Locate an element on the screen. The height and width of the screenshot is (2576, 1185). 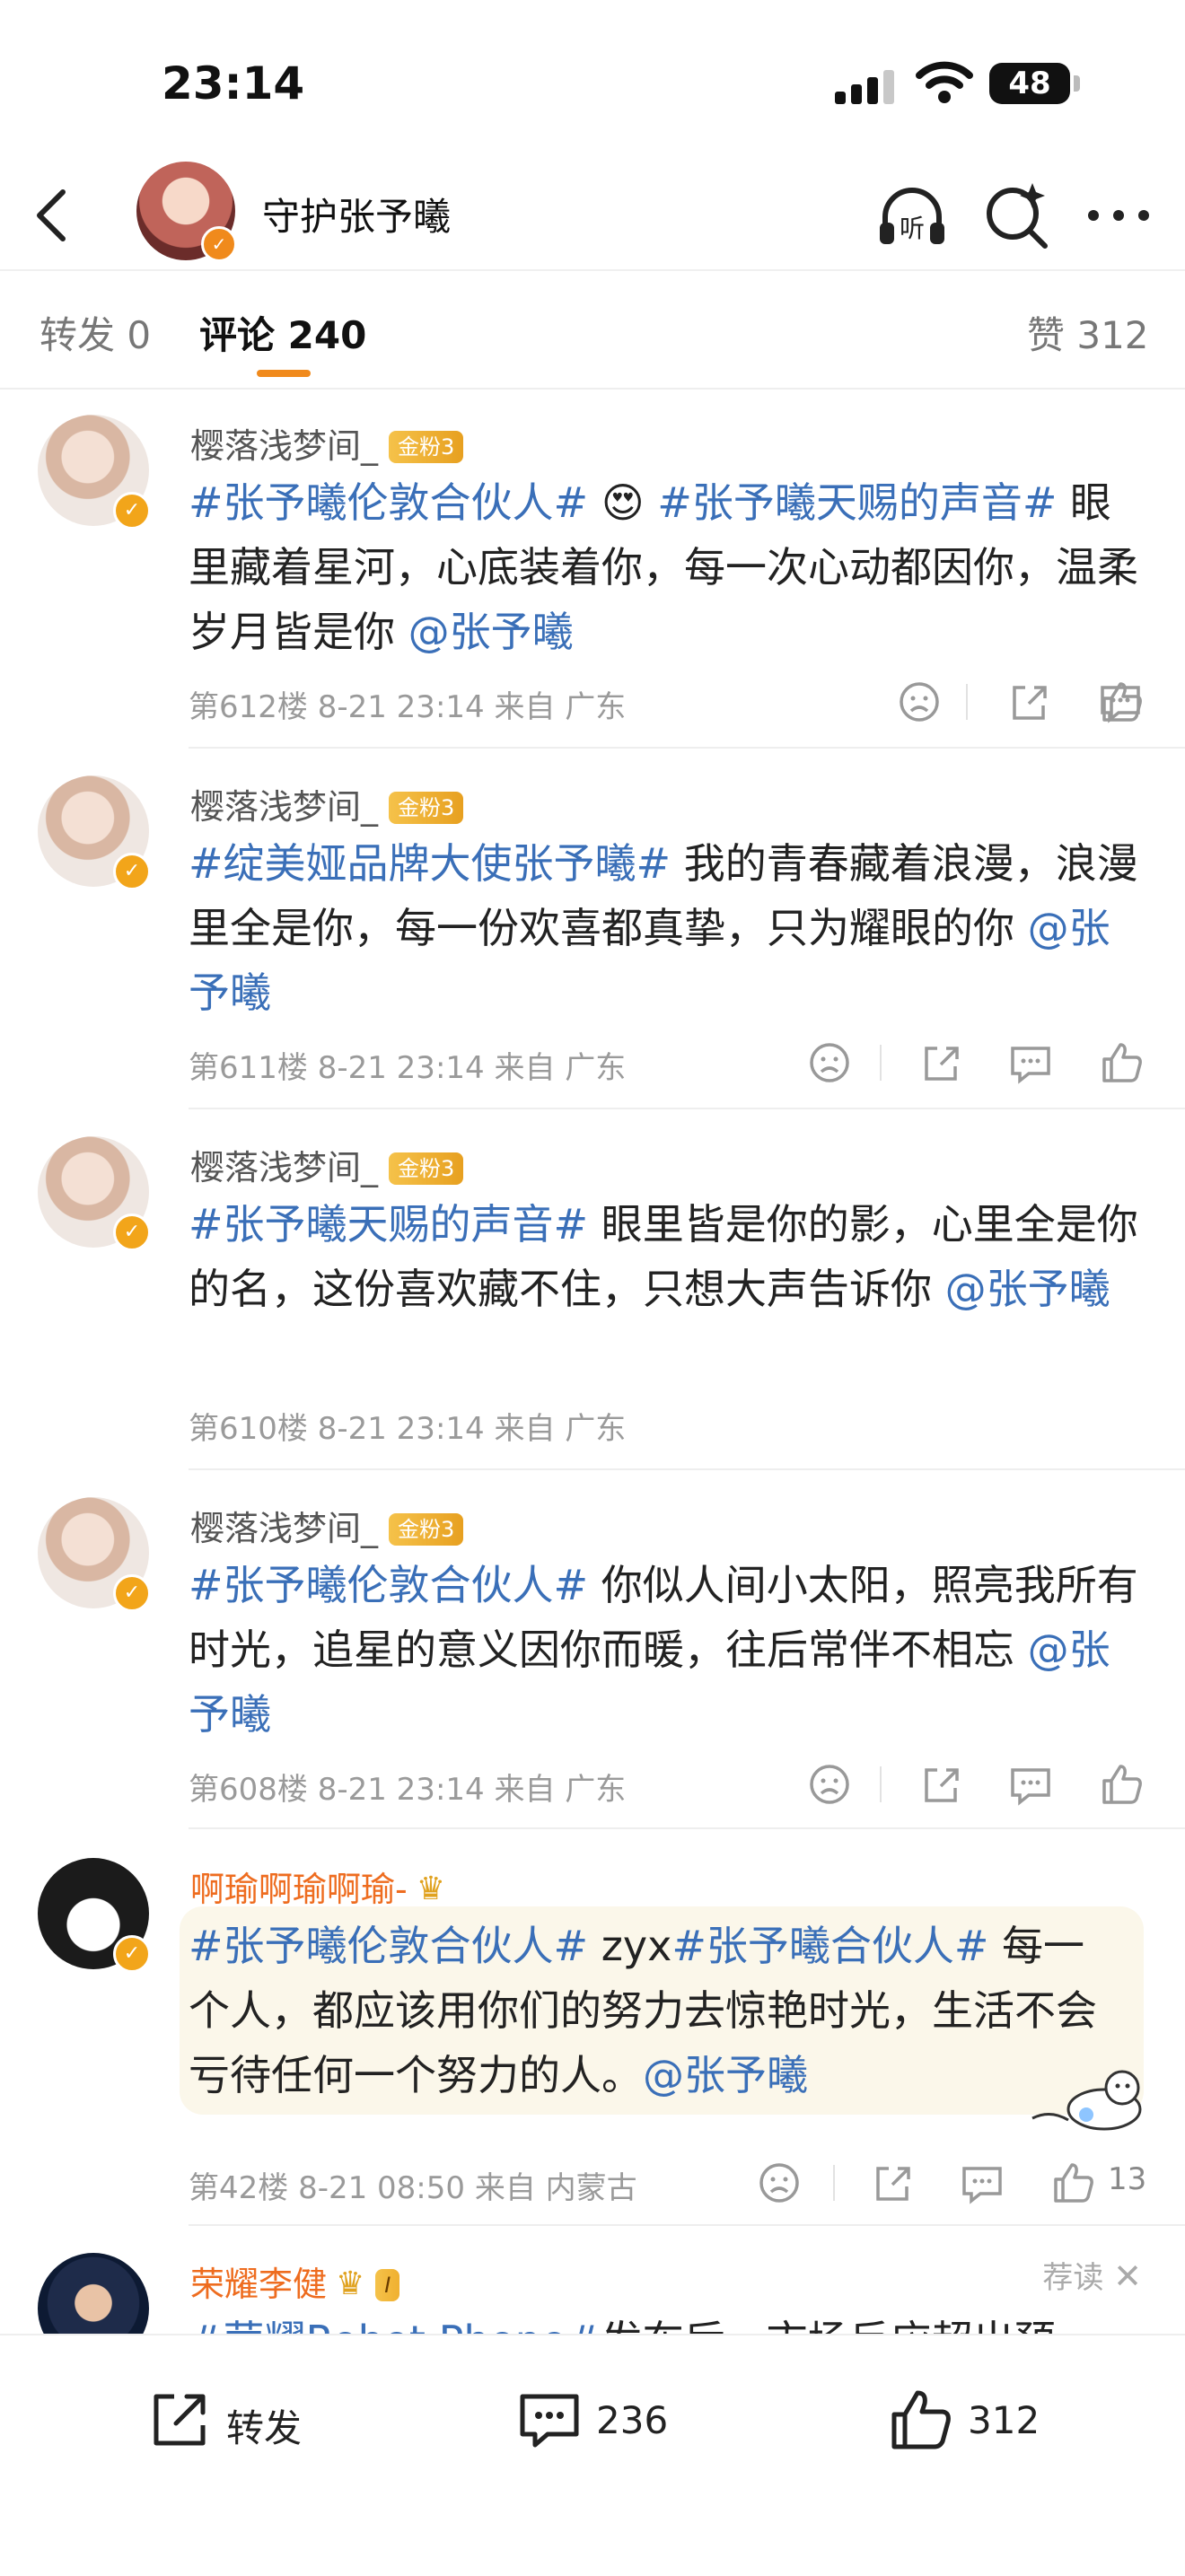
hashtag-link: #绽美娅品牌大使张予曦# is located at coordinates (430, 863).